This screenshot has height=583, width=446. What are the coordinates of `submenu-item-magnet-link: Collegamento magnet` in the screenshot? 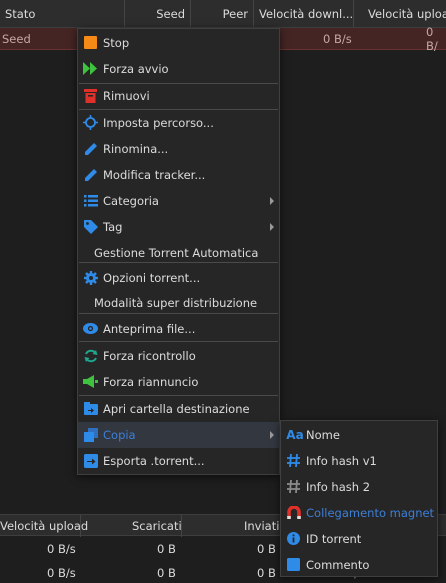 It's located at (359, 513).